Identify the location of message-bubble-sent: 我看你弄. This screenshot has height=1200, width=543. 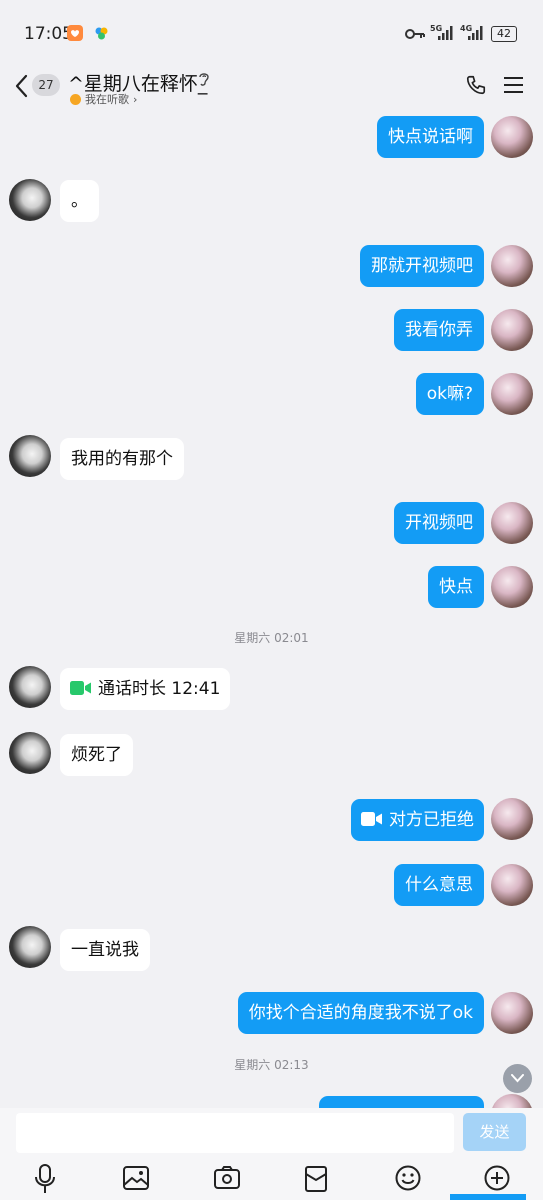
(439, 330).